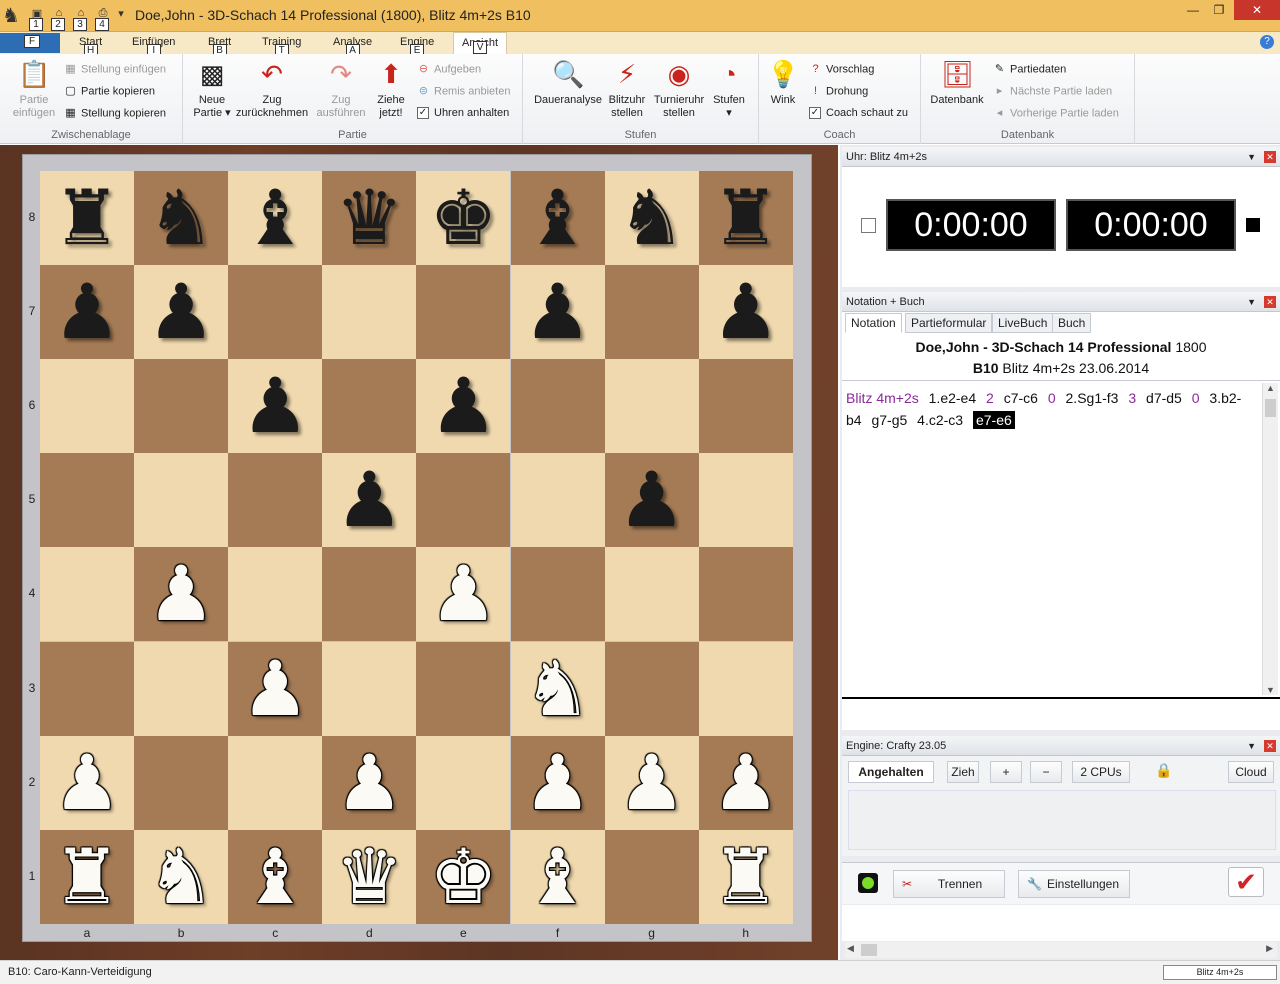  Describe the element at coordinates (369, 594) in the screenshot. I see `square-d4` at that location.